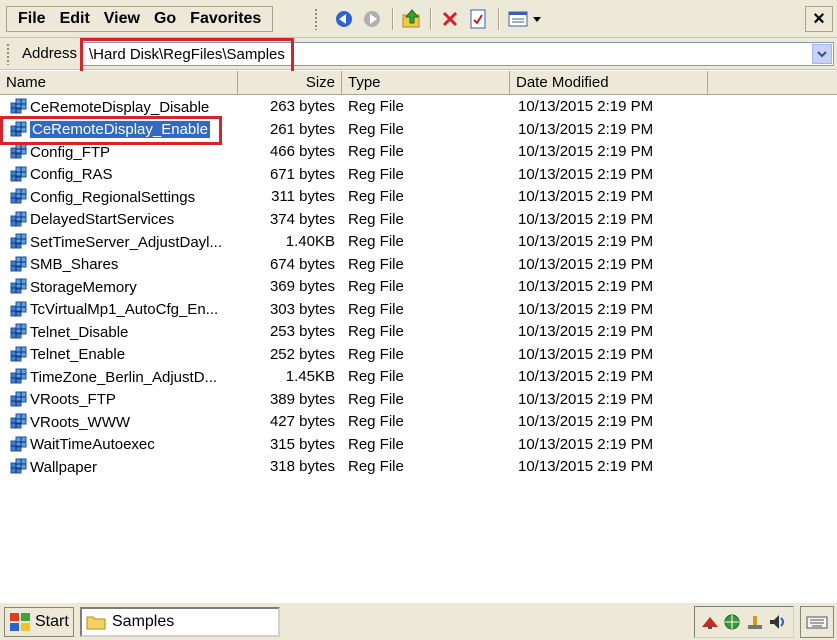 The height and width of the screenshot is (640, 837). I want to click on column-header-date: Date Modified, so click(609, 83).